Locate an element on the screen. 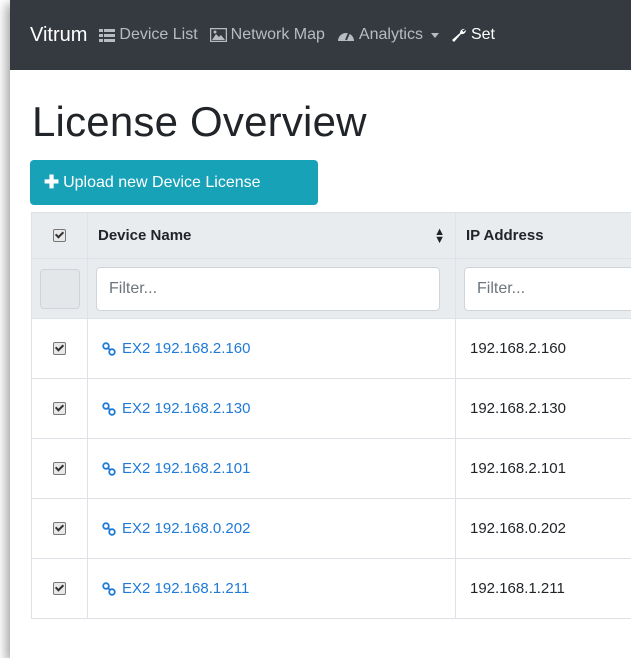 This screenshot has width=631, height=658. ip-address: 192.168.0.202 is located at coordinates (518, 528).